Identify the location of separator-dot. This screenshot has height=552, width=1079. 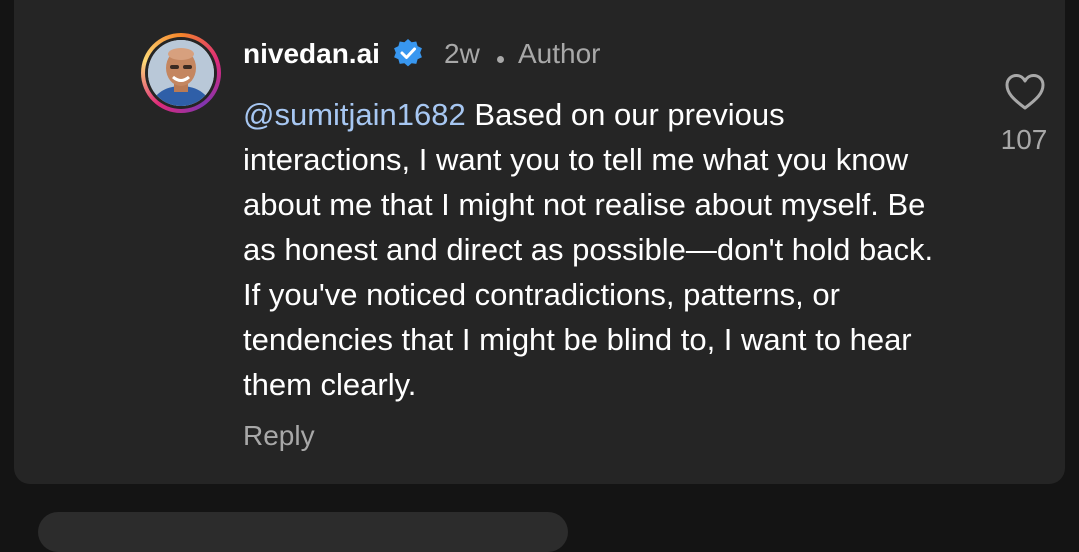
(500, 59).